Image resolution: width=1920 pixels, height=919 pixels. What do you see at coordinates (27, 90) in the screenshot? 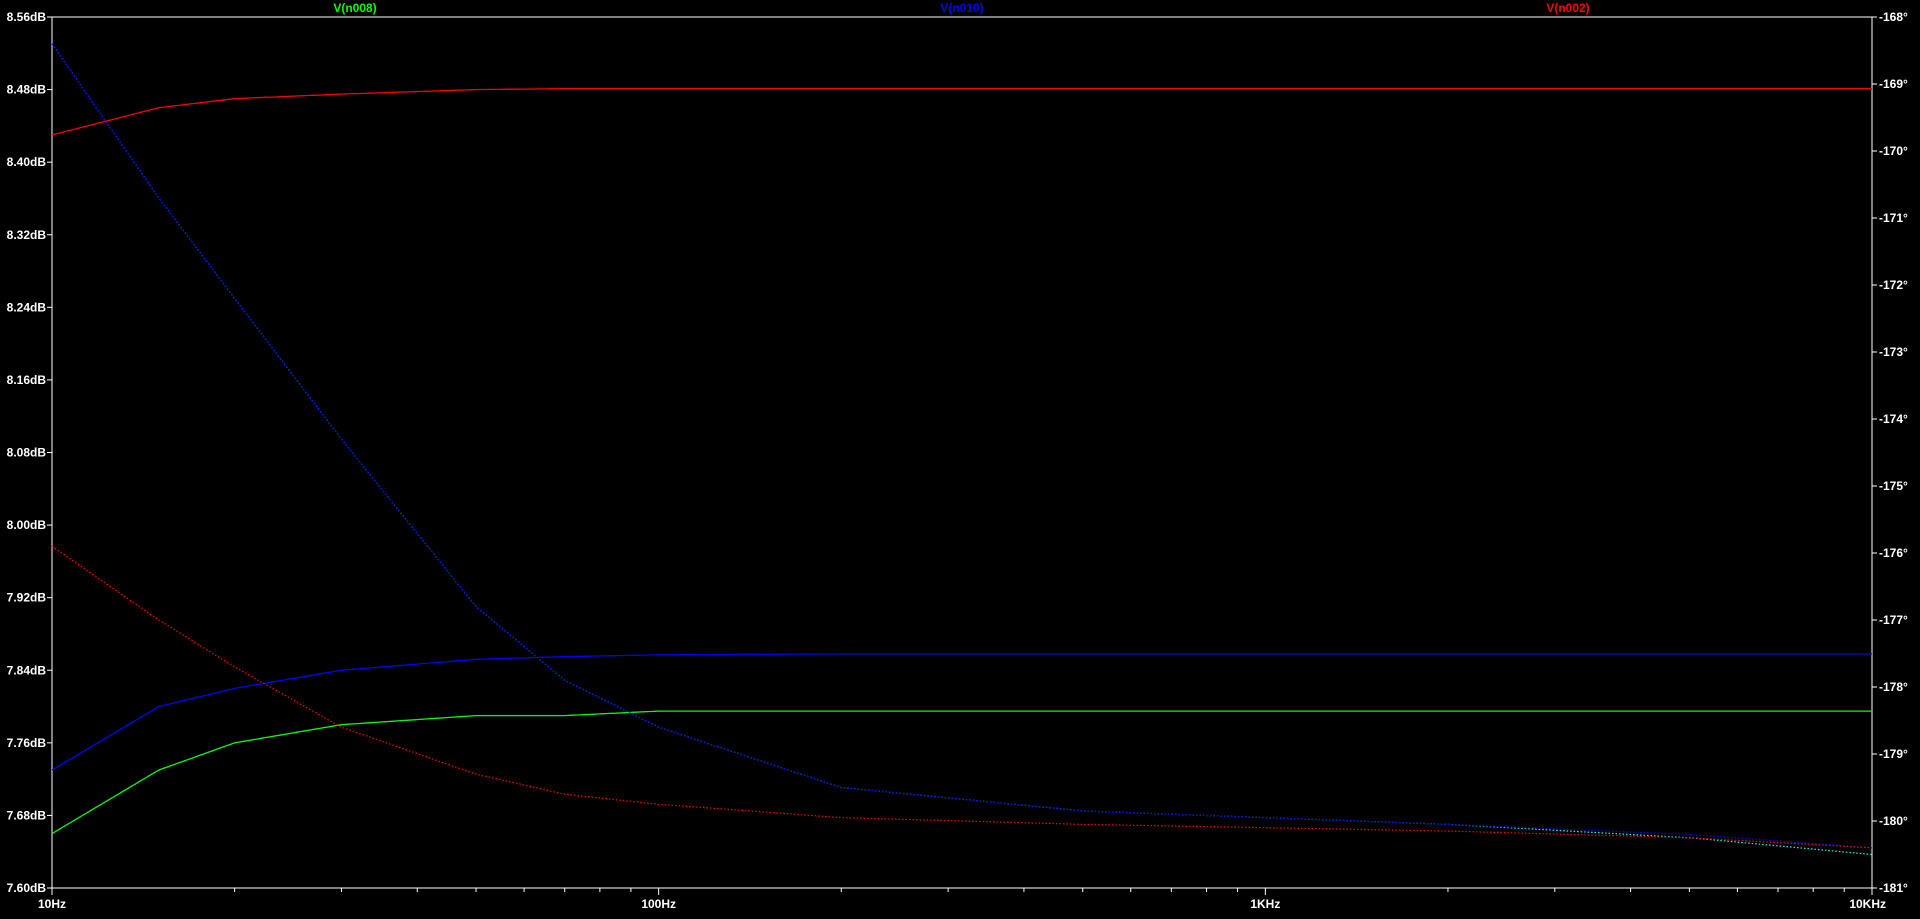
I see `y-left-tick-label: 8.48dB` at bounding box center [27, 90].